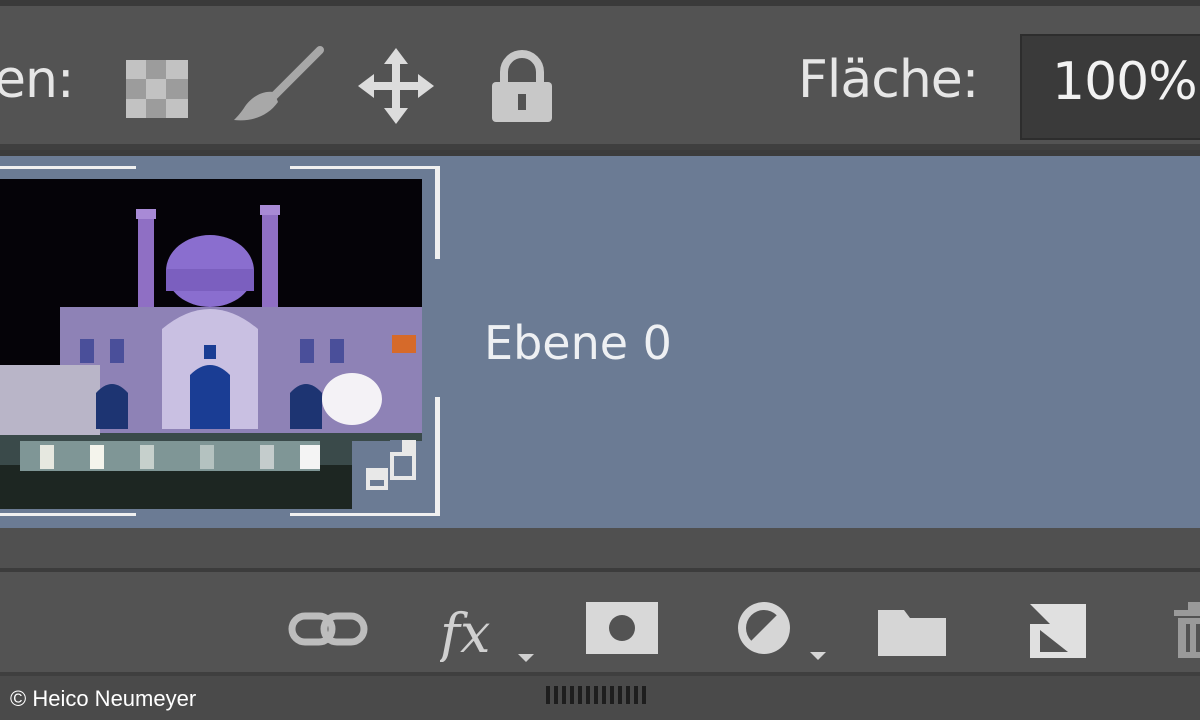 This screenshot has width=1200, height=720. What do you see at coordinates (103, 698) in the screenshot?
I see `photo-credit: © Heico Neumeyer` at bounding box center [103, 698].